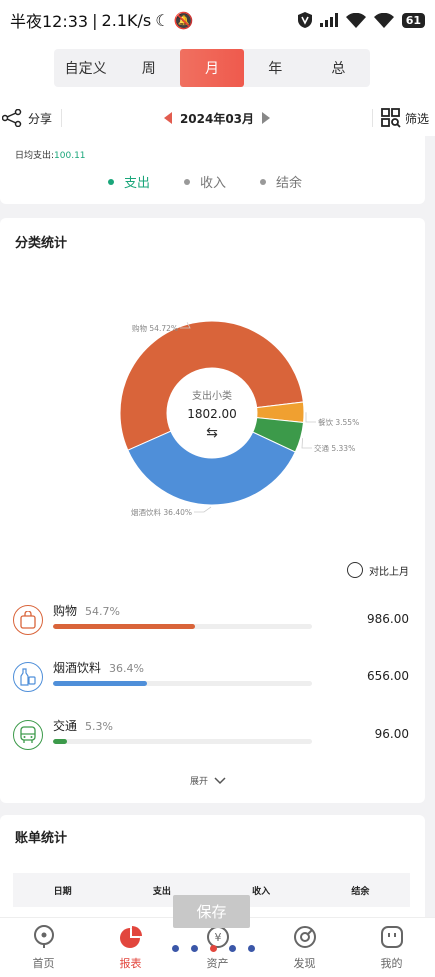  What do you see at coordinates (334, 448) in the screenshot?
I see `slice-label: 交通 5.33%` at bounding box center [334, 448].